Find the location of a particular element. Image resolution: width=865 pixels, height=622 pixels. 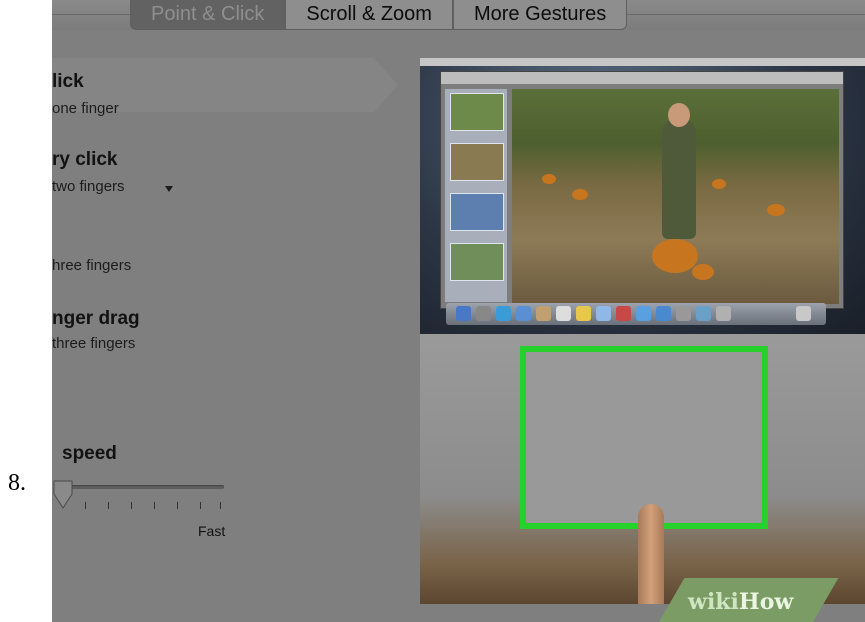

selected-option-pointer is located at coordinates (386, 85).